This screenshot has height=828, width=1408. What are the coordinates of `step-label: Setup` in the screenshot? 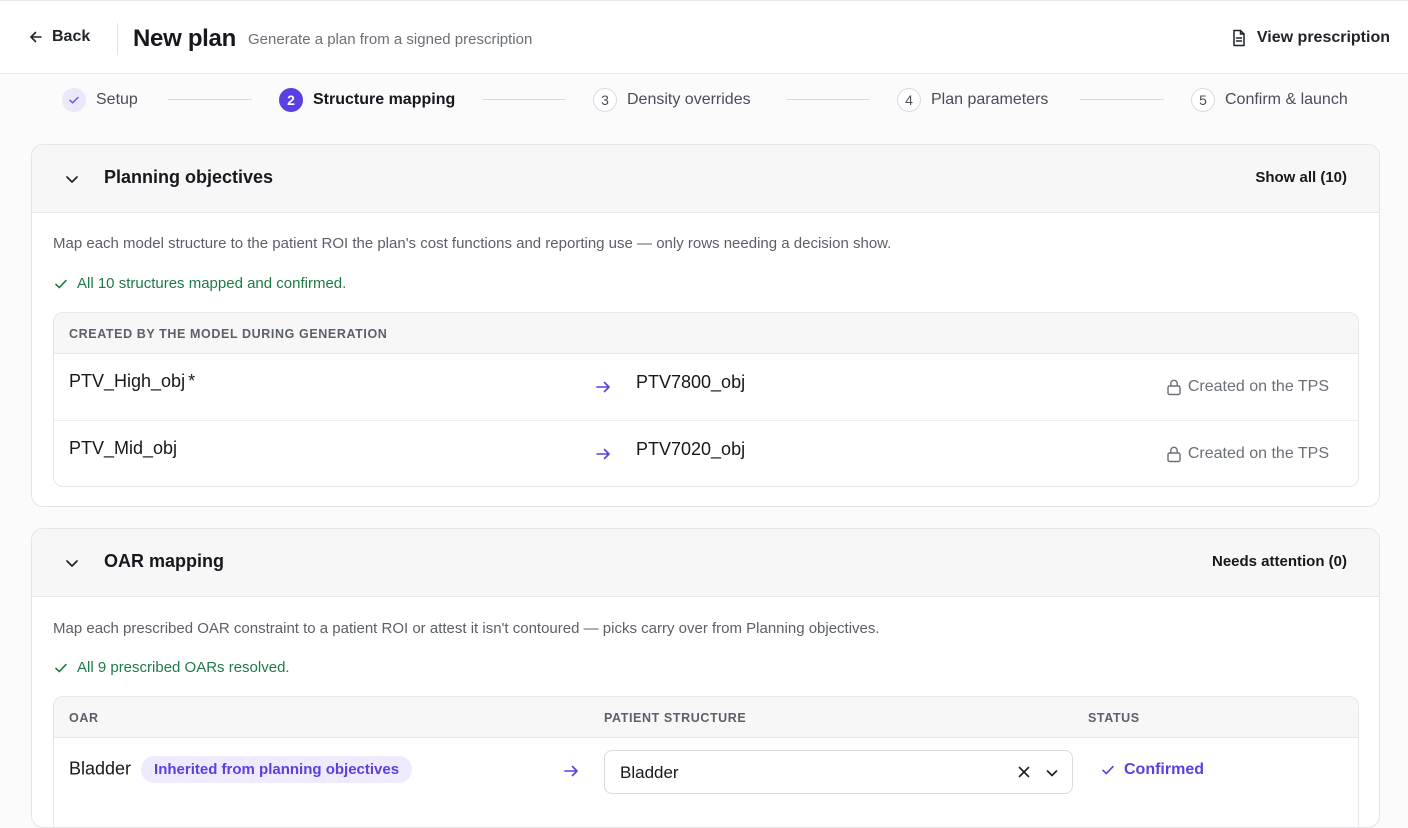 It's located at (117, 99).